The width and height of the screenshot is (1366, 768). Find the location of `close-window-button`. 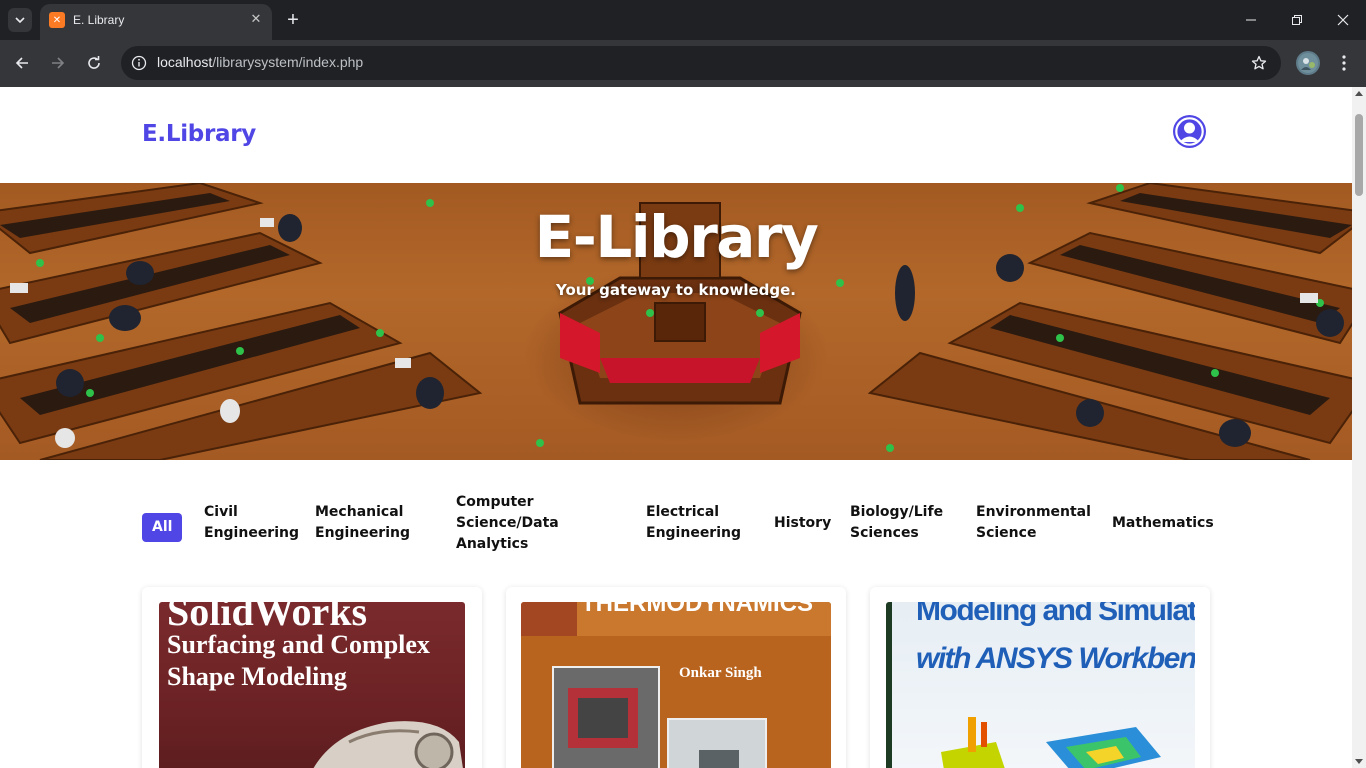

close-window-button is located at coordinates (1343, 20).